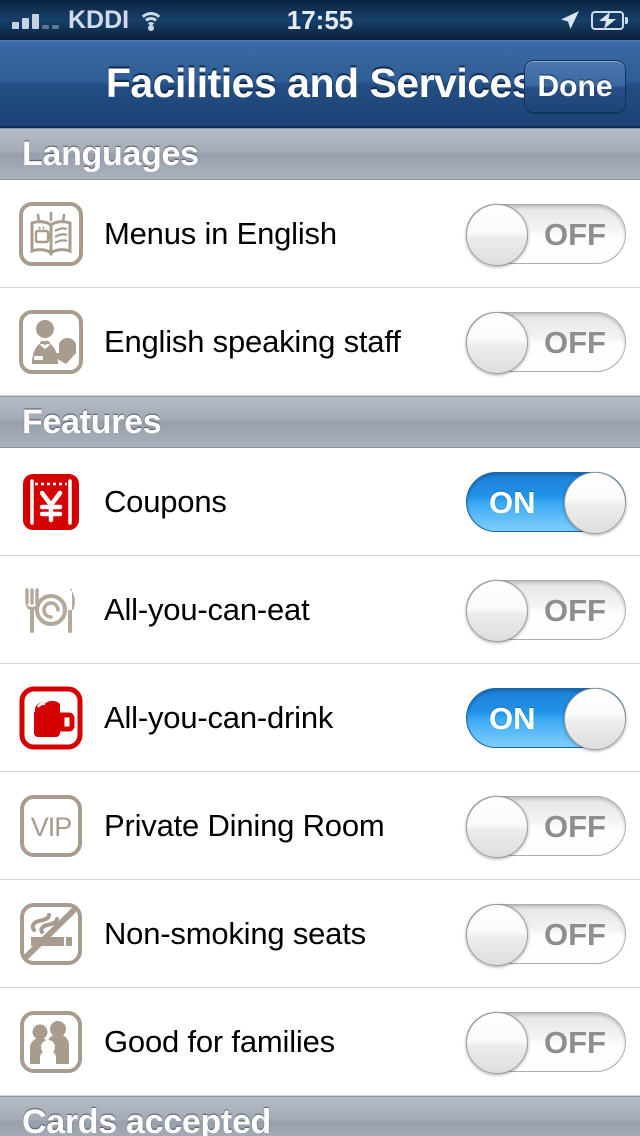  What do you see at coordinates (320, 502) in the screenshot?
I see `list-item-coupons: Coupons ON` at bounding box center [320, 502].